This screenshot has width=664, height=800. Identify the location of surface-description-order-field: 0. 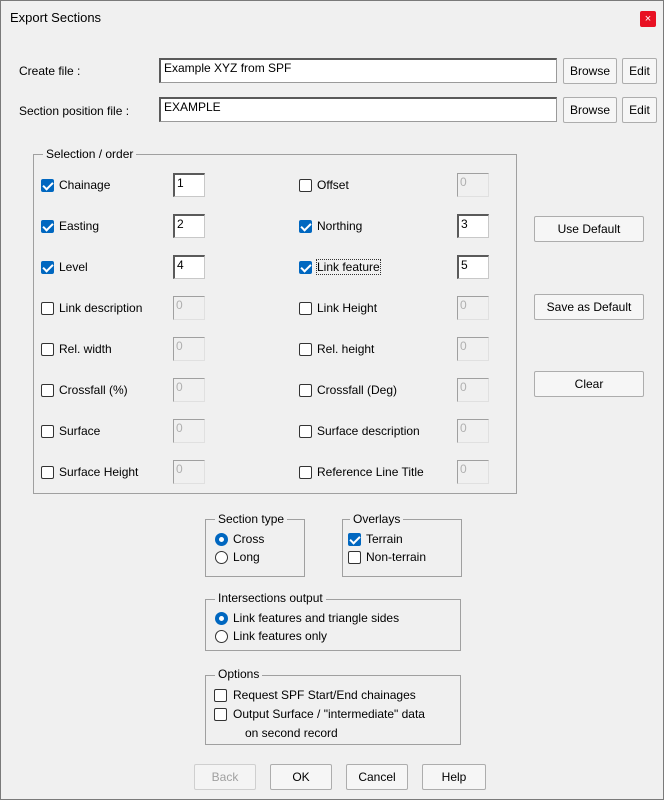
(473, 431).